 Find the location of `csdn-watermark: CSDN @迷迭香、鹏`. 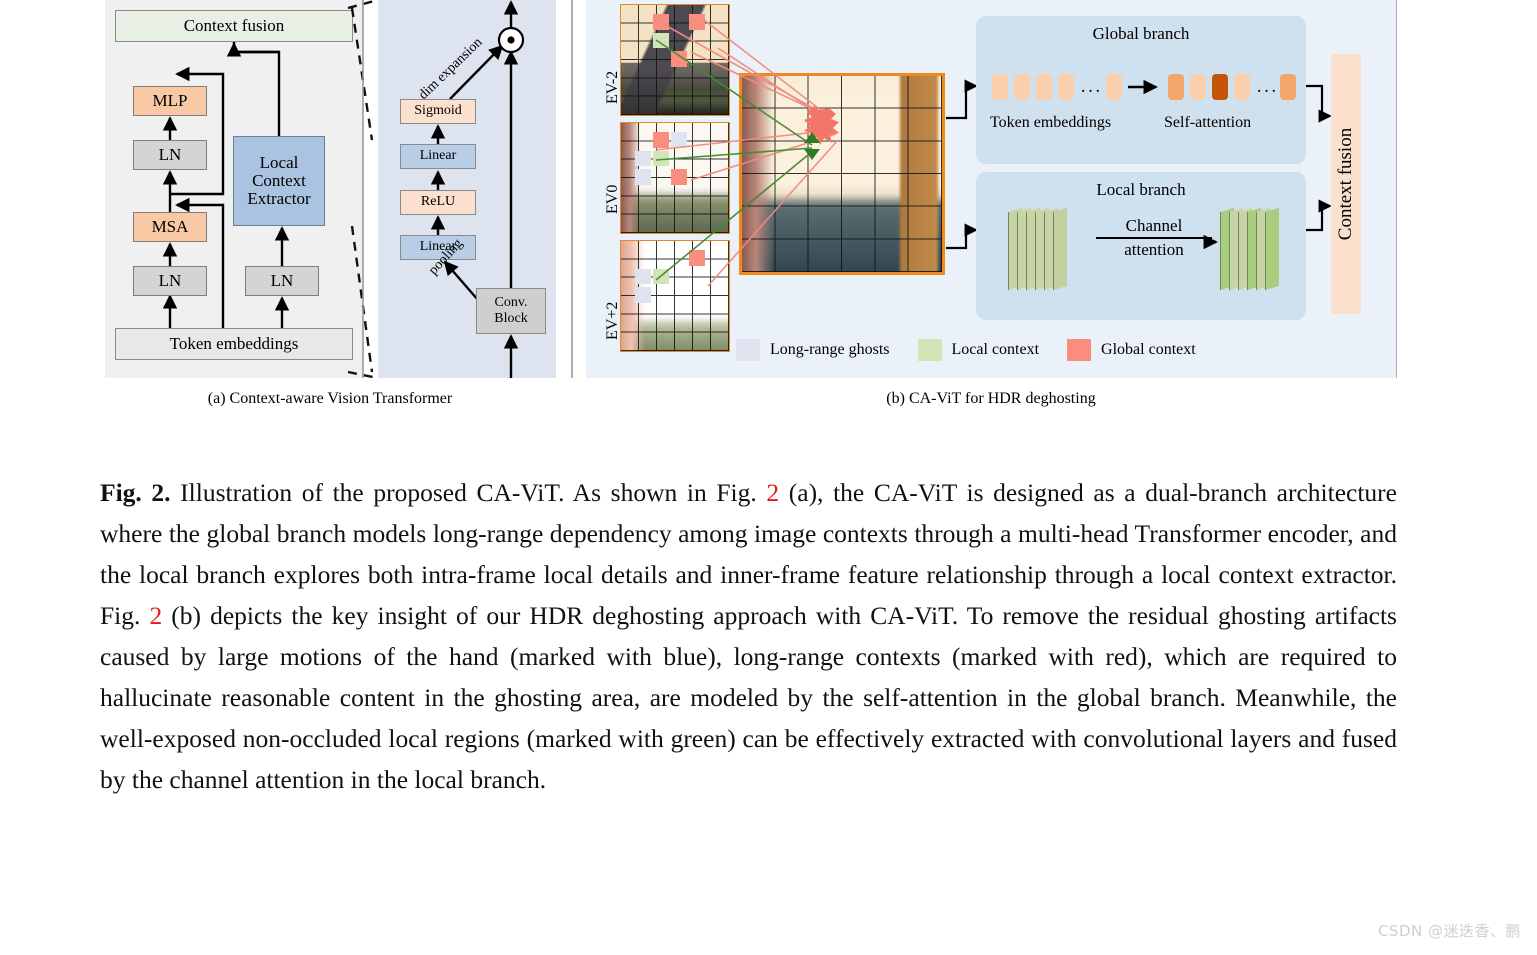

csdn-watermark: CSDN @迷迭香、鹏 is located at coordinates (1449, 931).